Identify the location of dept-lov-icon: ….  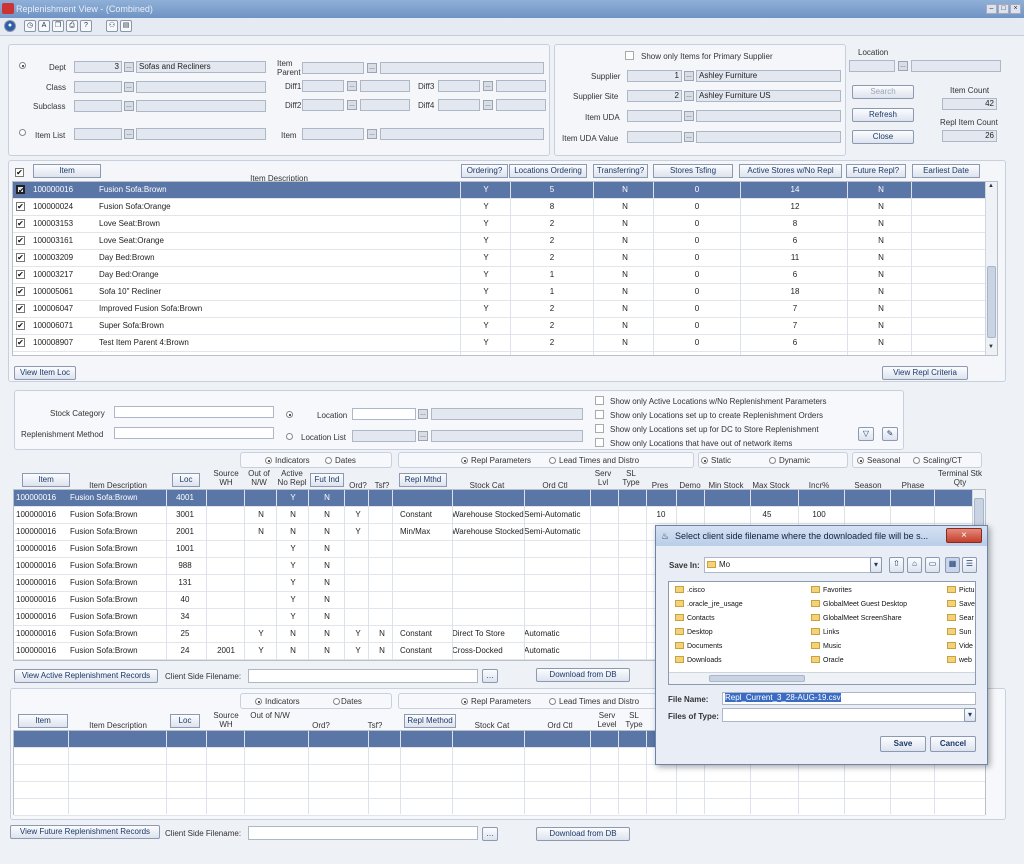
(129, 67).